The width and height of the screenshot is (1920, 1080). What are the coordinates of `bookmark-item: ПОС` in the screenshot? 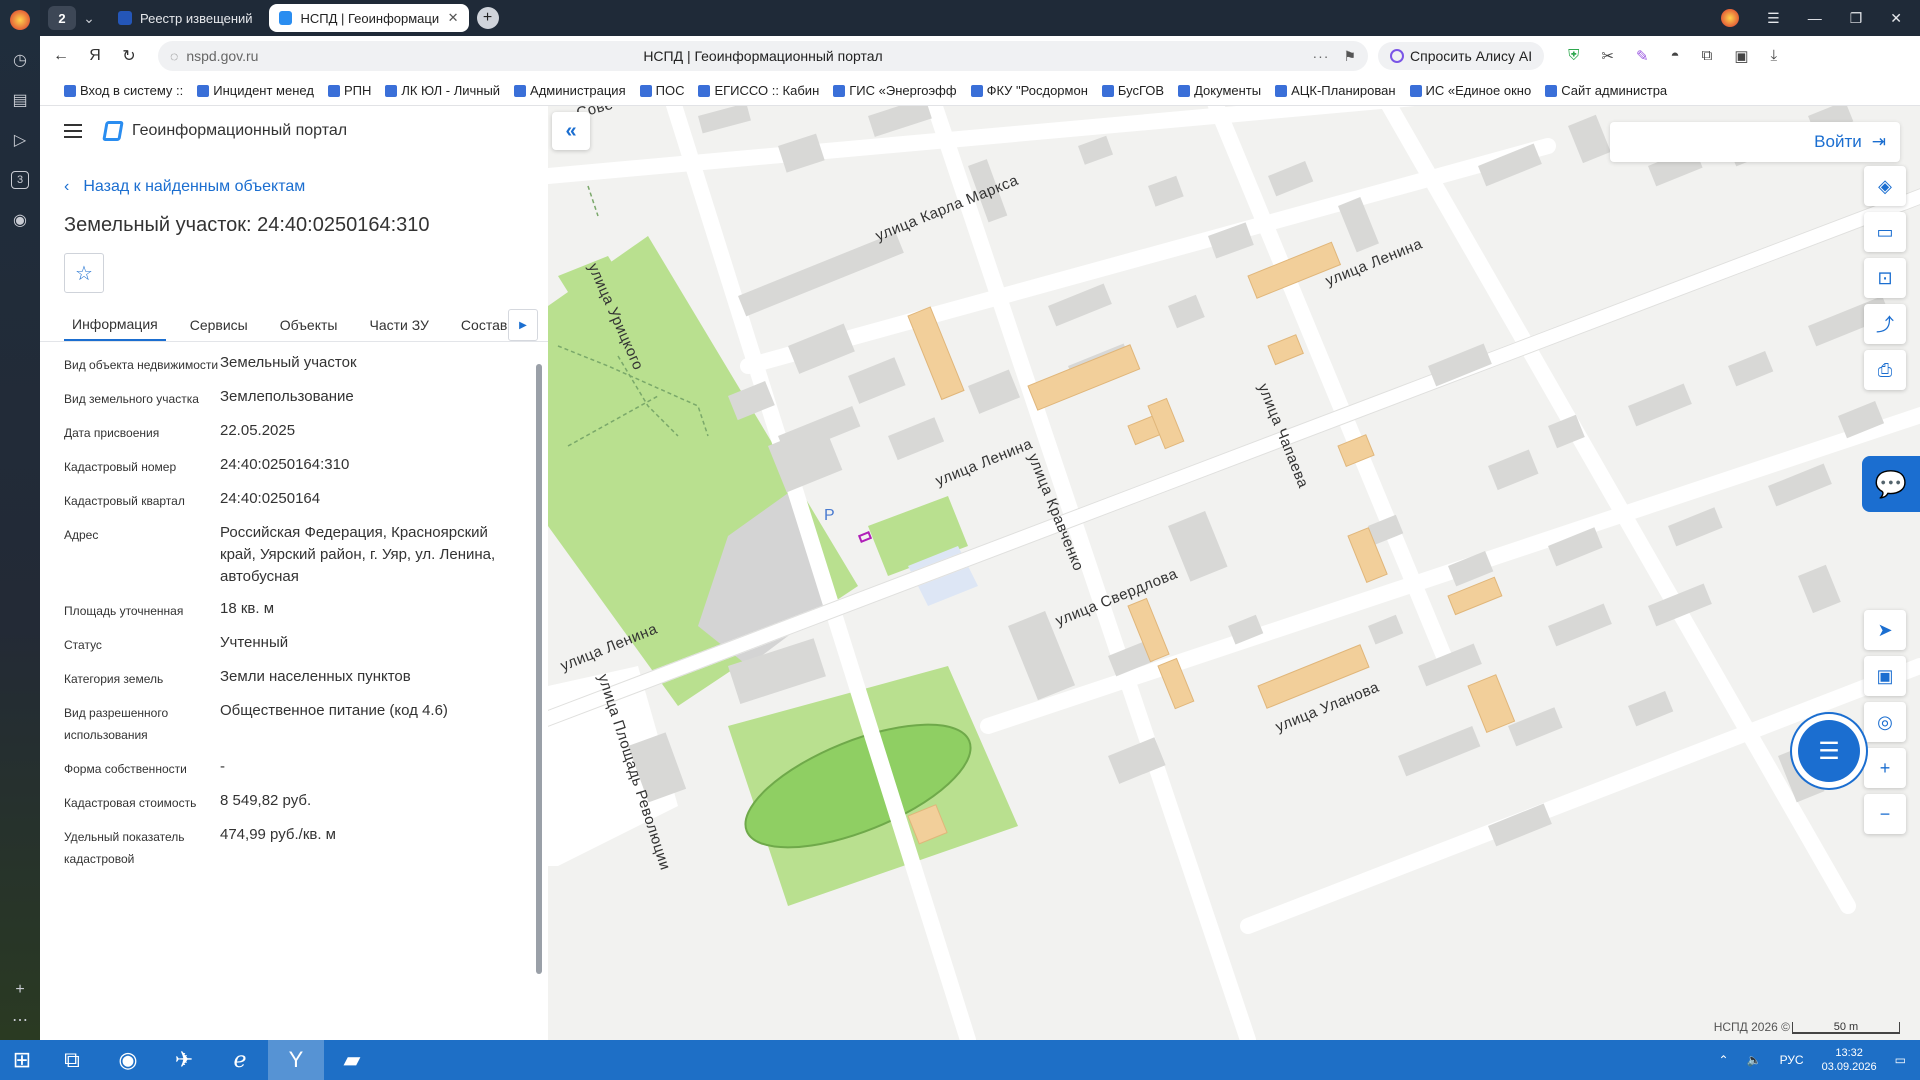 It's located at (661, 90).